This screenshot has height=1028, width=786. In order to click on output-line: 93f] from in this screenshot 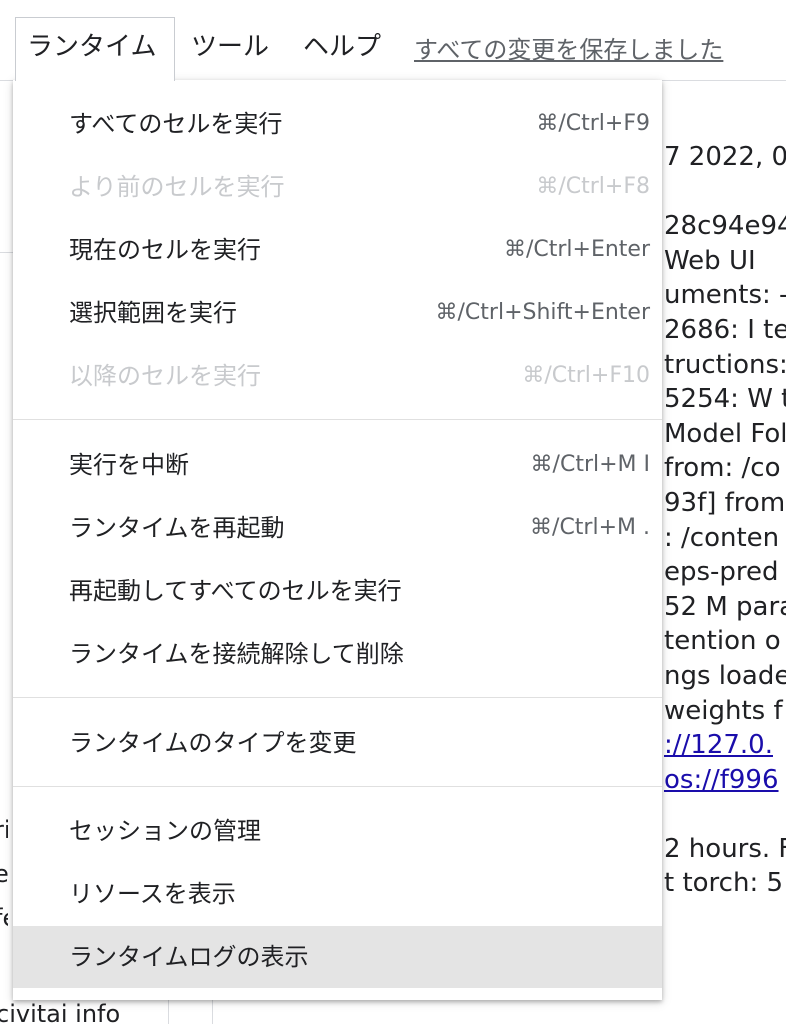, I will do `click(725, 502)`.